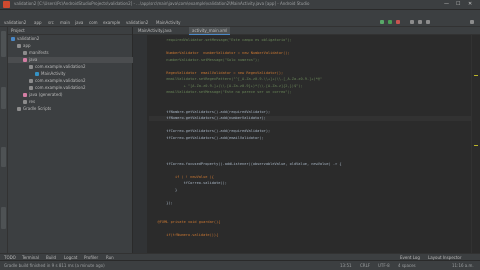 The height and width of the screenshot is (270, 480). Describe the element at coordinates (412, 22) in the screenshot. I see `sync-icon` at that location.